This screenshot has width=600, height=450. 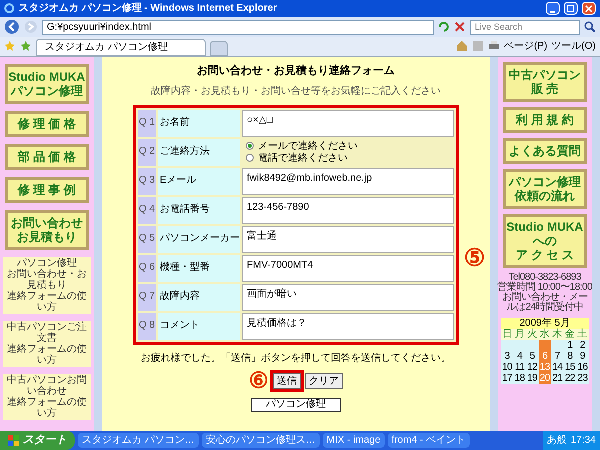 What do you see at coordinates (47, 124) in the screenshot?
I see `sidebar-button: 修 理 価 格` at bounding box center [47, 124].